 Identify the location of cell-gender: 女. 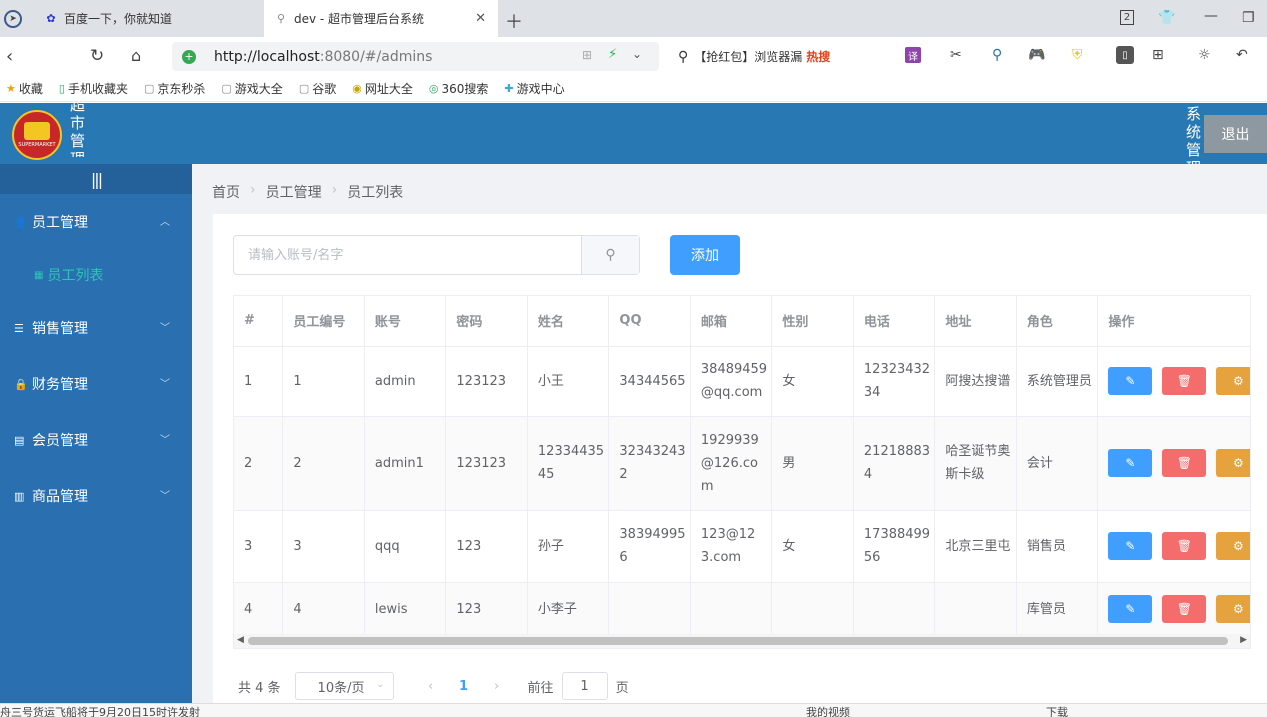
(812, 546).